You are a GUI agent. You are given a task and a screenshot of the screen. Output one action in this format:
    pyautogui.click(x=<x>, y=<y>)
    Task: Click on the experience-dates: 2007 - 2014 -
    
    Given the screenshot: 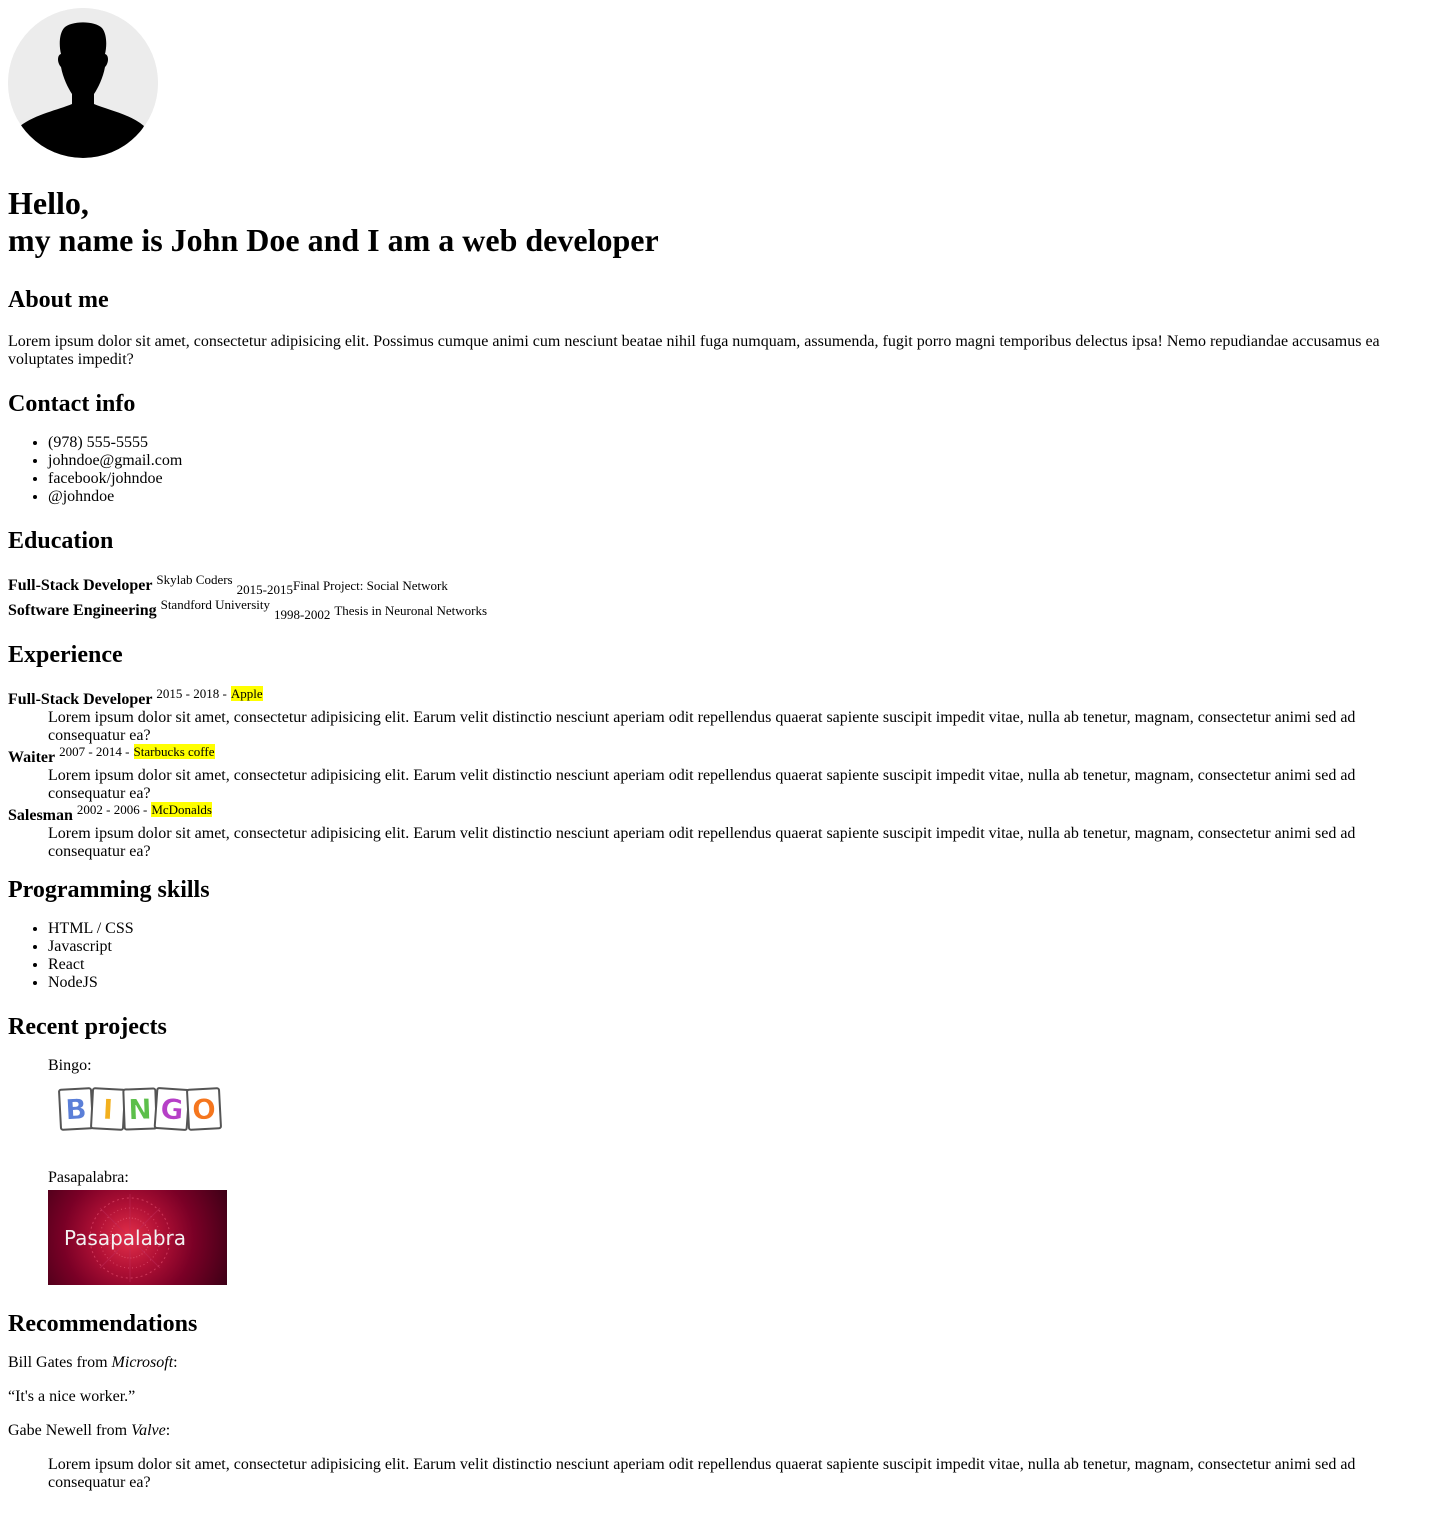 What is the action you would take?
    pyautogui.click(x=94, y=751)
    